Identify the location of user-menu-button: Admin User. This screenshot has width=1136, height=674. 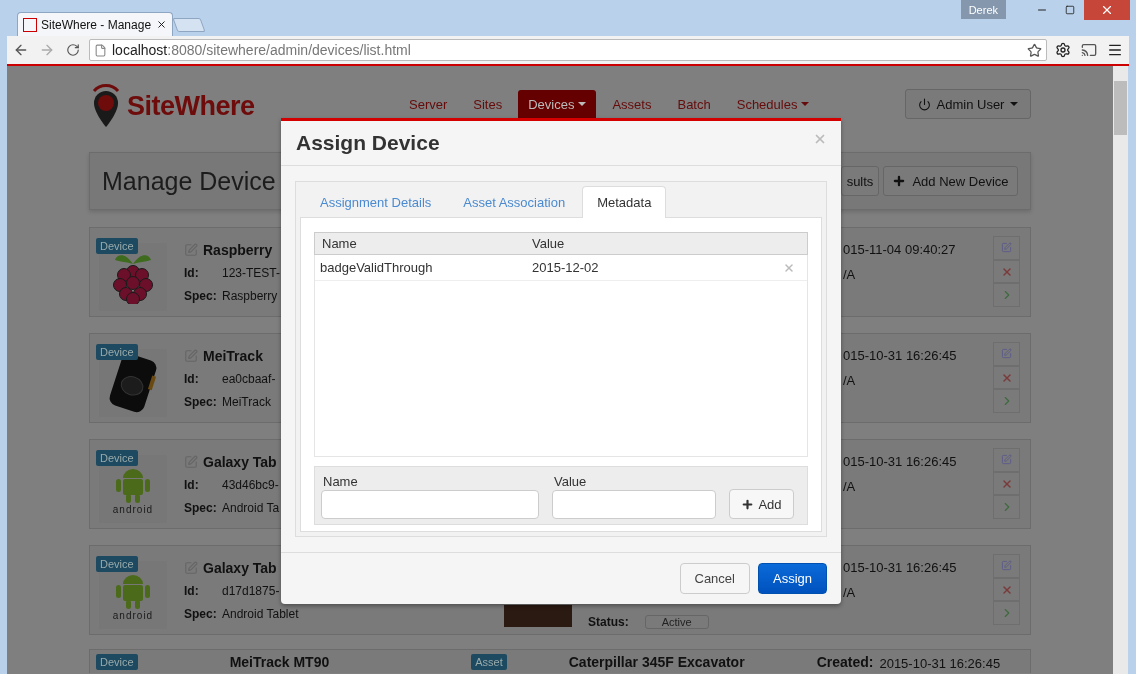
(968, 104).